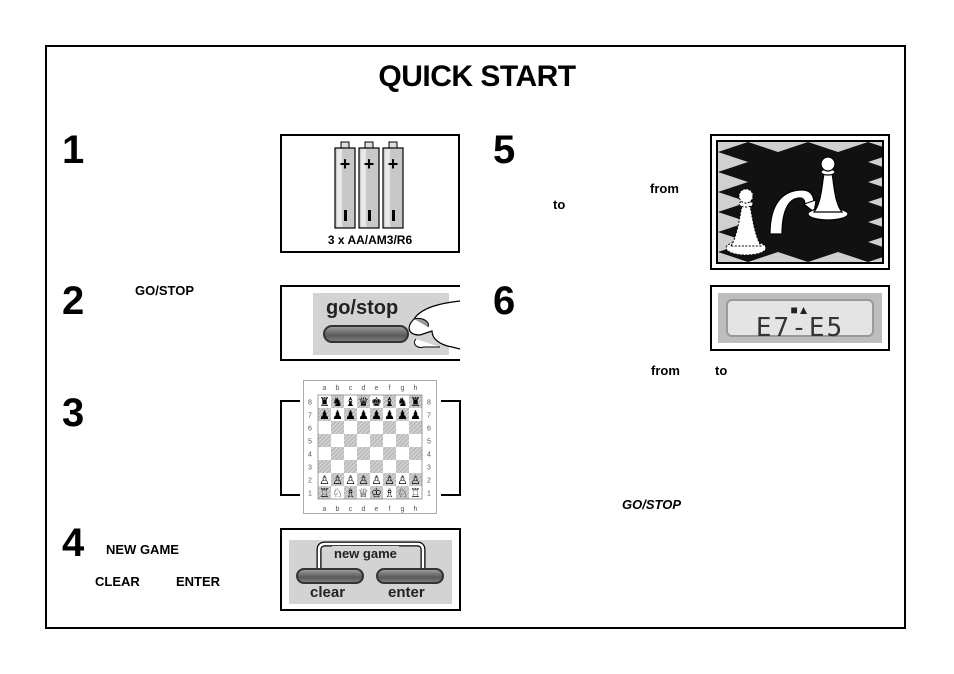 The image size is (954, 674). I want to click on chess-piece: ♜, so click(324, 402).